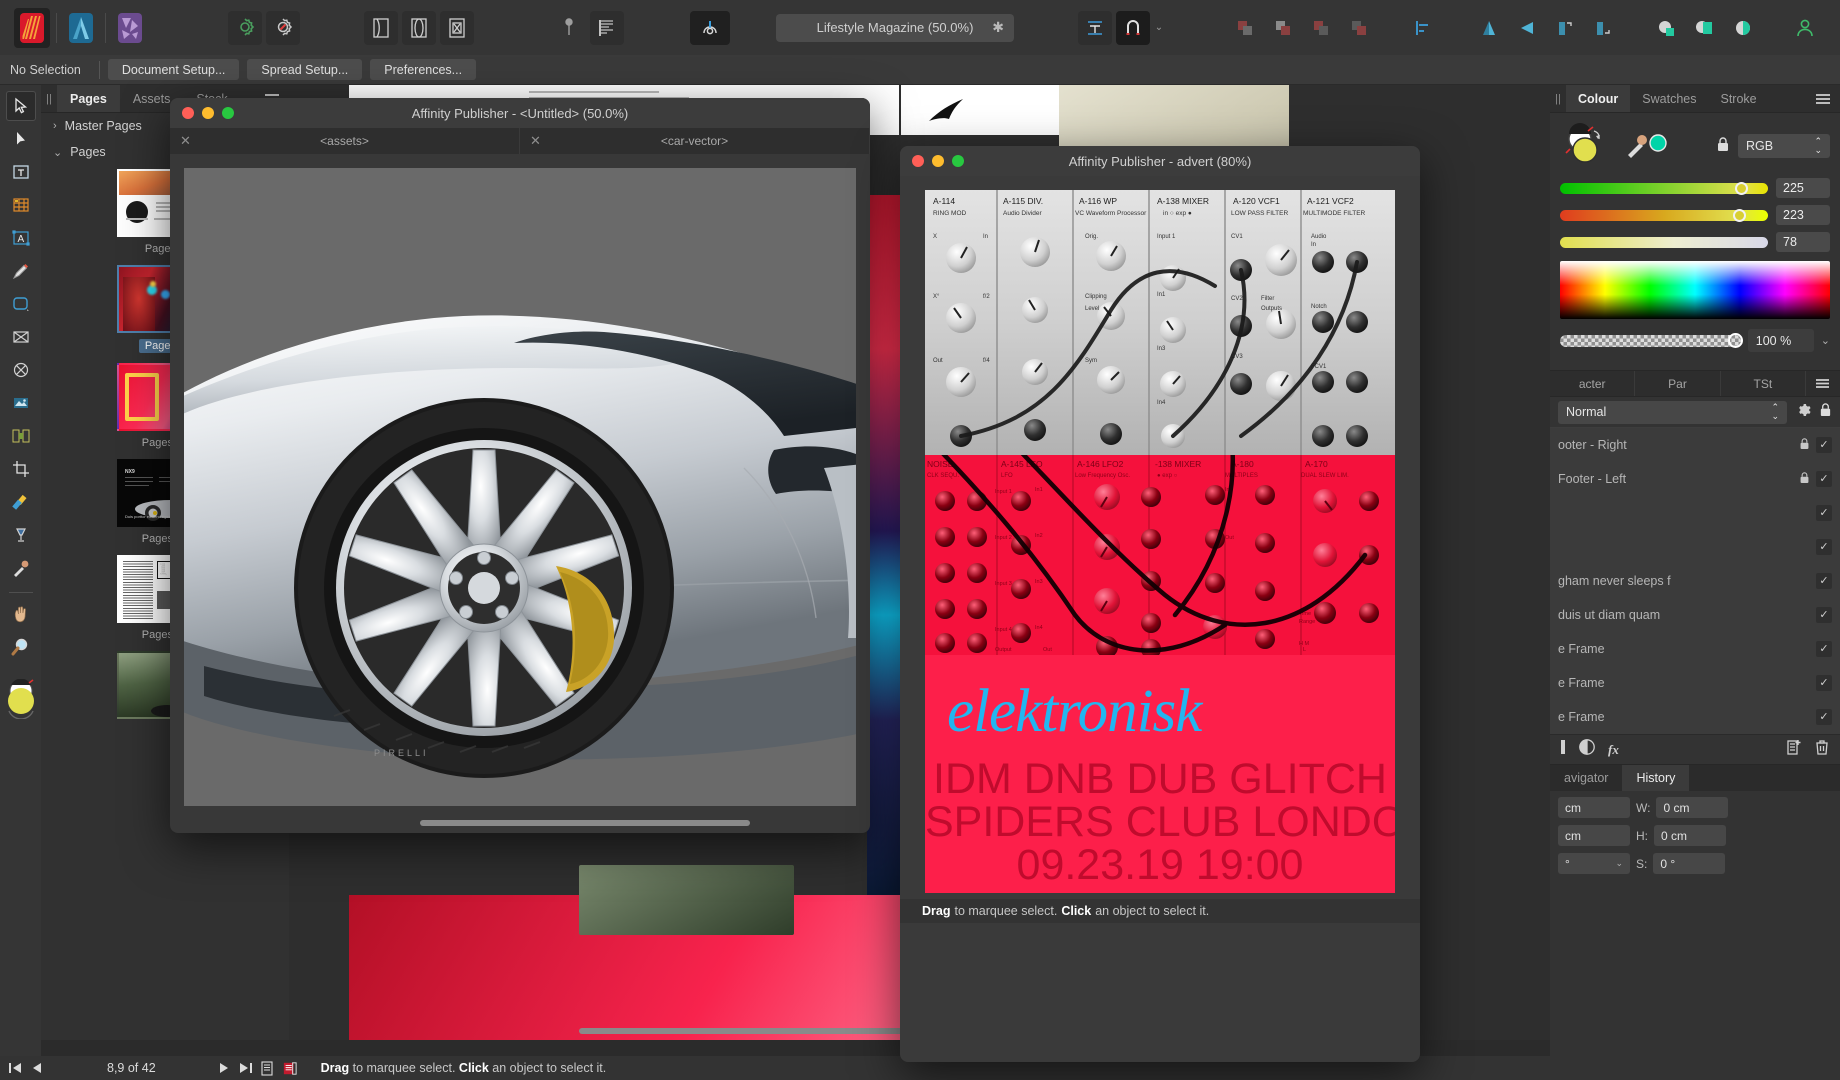  Describe the element at coordinates (1321, 28) in the screenshot. I see `move-back-icon` at that location.